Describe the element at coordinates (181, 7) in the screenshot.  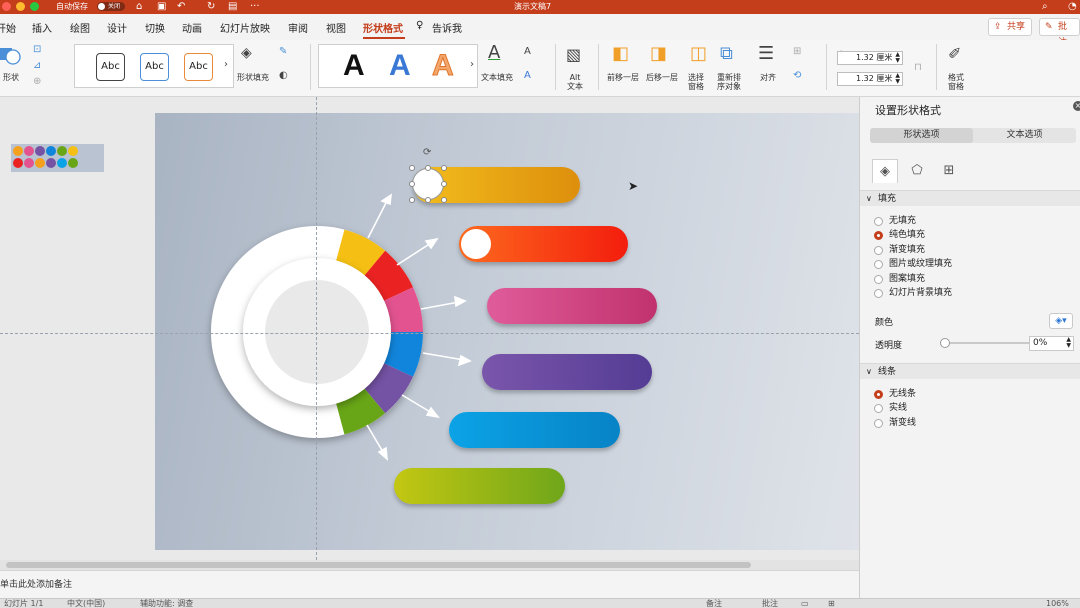
I see `undo-icon: ↶` at that location.